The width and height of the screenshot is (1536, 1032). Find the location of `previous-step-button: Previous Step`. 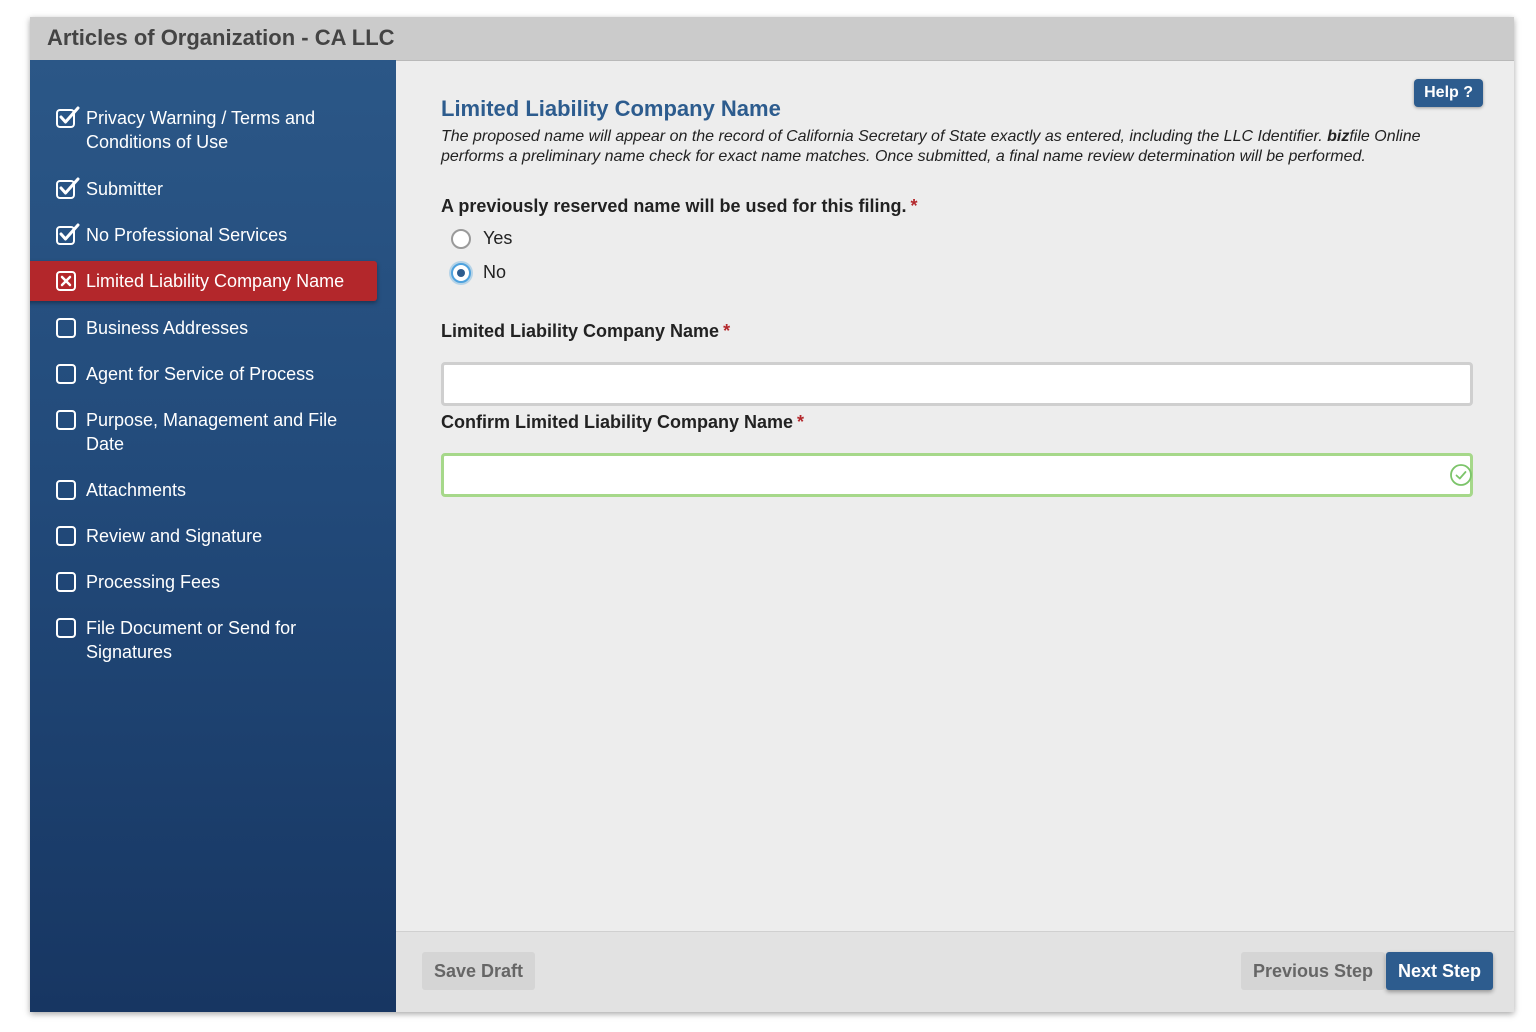

previous-step-button: Previous Step is located at coordinates (1312, 971).